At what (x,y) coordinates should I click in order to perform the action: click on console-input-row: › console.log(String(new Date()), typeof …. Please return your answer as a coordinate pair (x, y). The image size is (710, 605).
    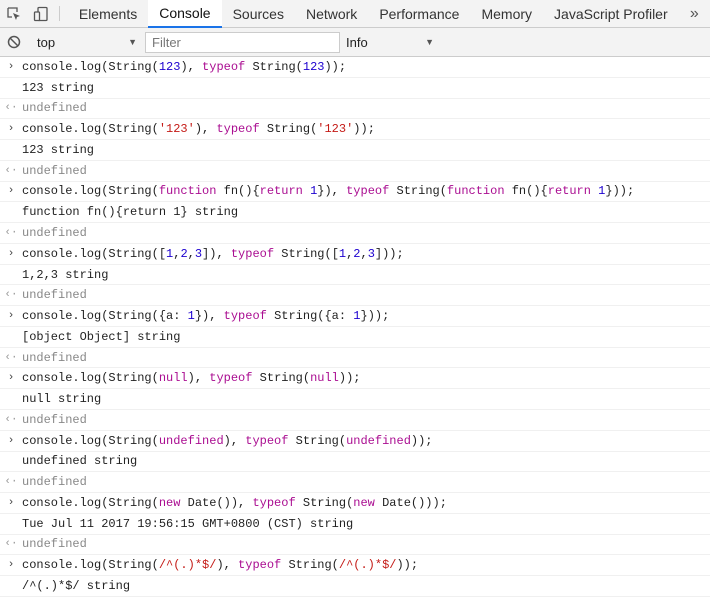
    Looking at the image, I should click on (355, 503).